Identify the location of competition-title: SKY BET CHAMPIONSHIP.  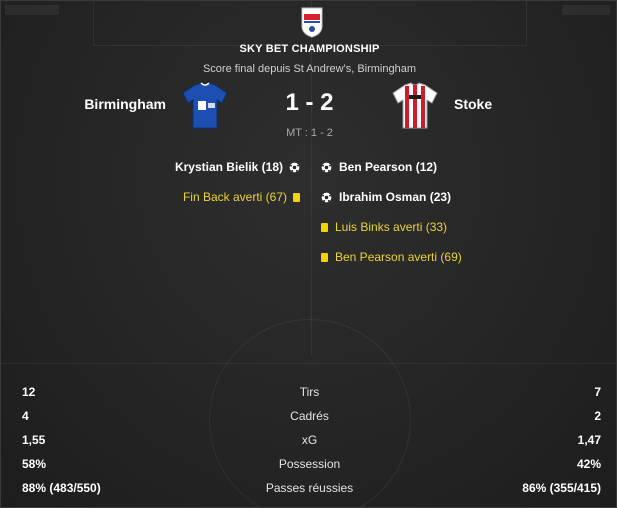
(309, 49).